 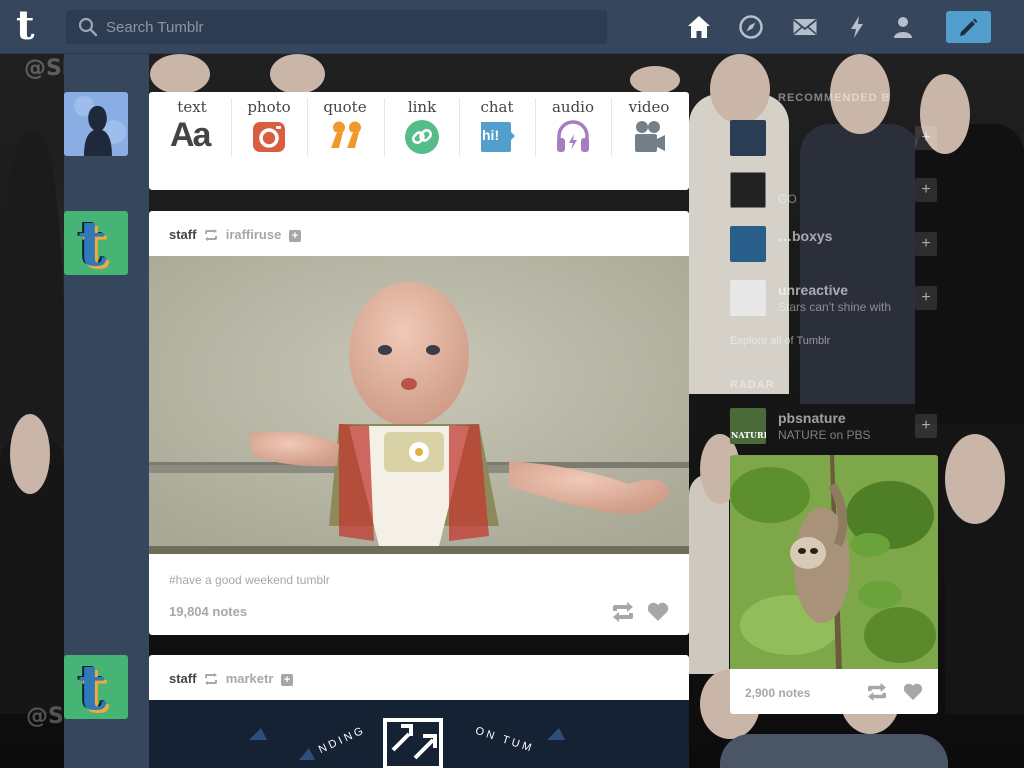 I want to click on search-input, so click(x=351, y=27).